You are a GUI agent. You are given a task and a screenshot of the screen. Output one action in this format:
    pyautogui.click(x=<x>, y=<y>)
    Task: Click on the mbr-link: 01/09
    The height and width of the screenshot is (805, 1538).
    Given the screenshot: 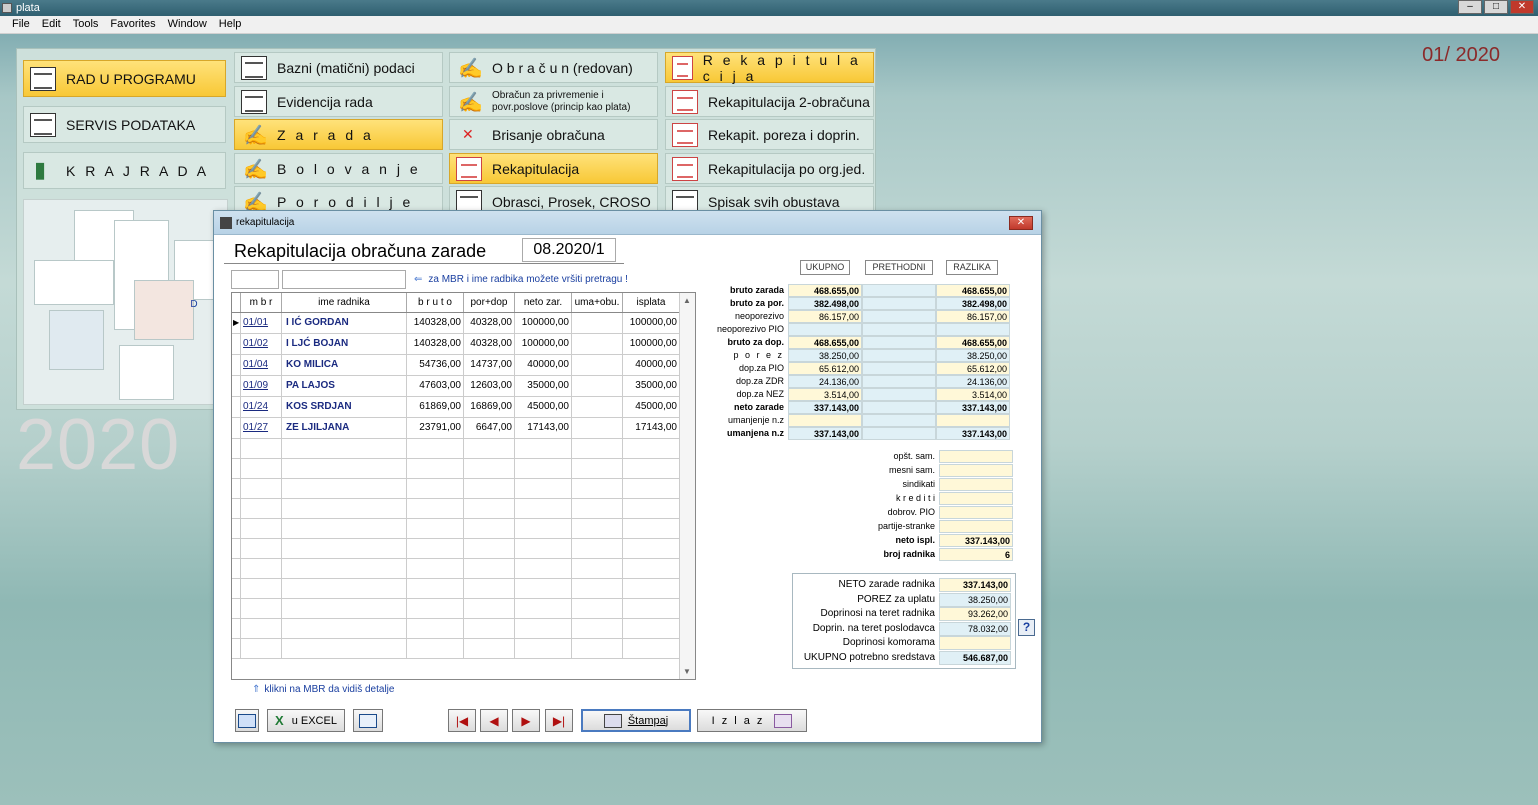 What is the action you would take?
    pyautogui.click(x=261, y=386)
    